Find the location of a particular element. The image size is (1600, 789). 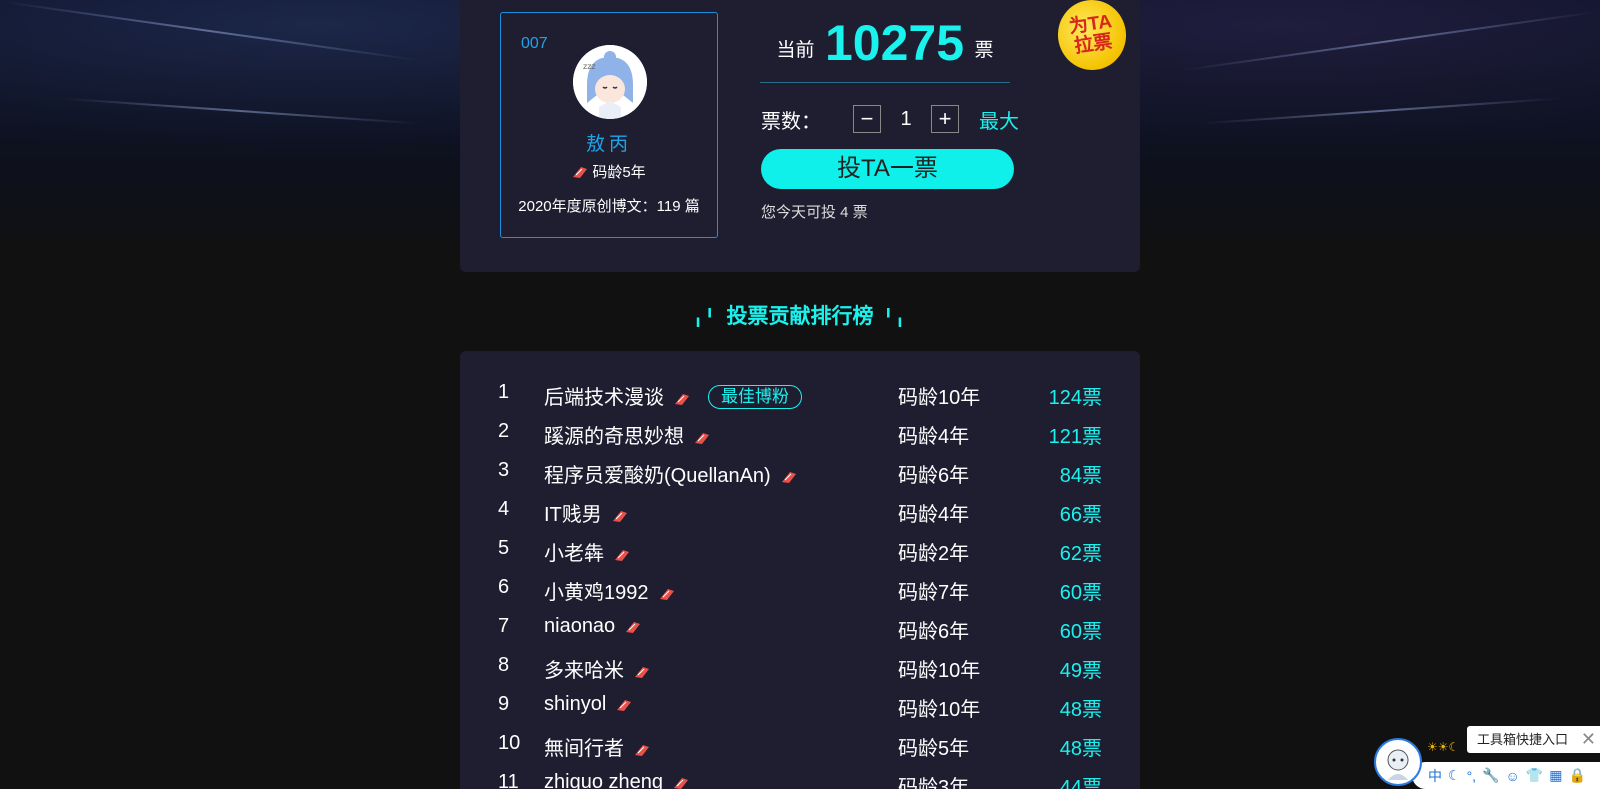

ranking-row: 2 蹊源的奇思妙想 码龄4年 121票 is located at coordinates (800, 431).